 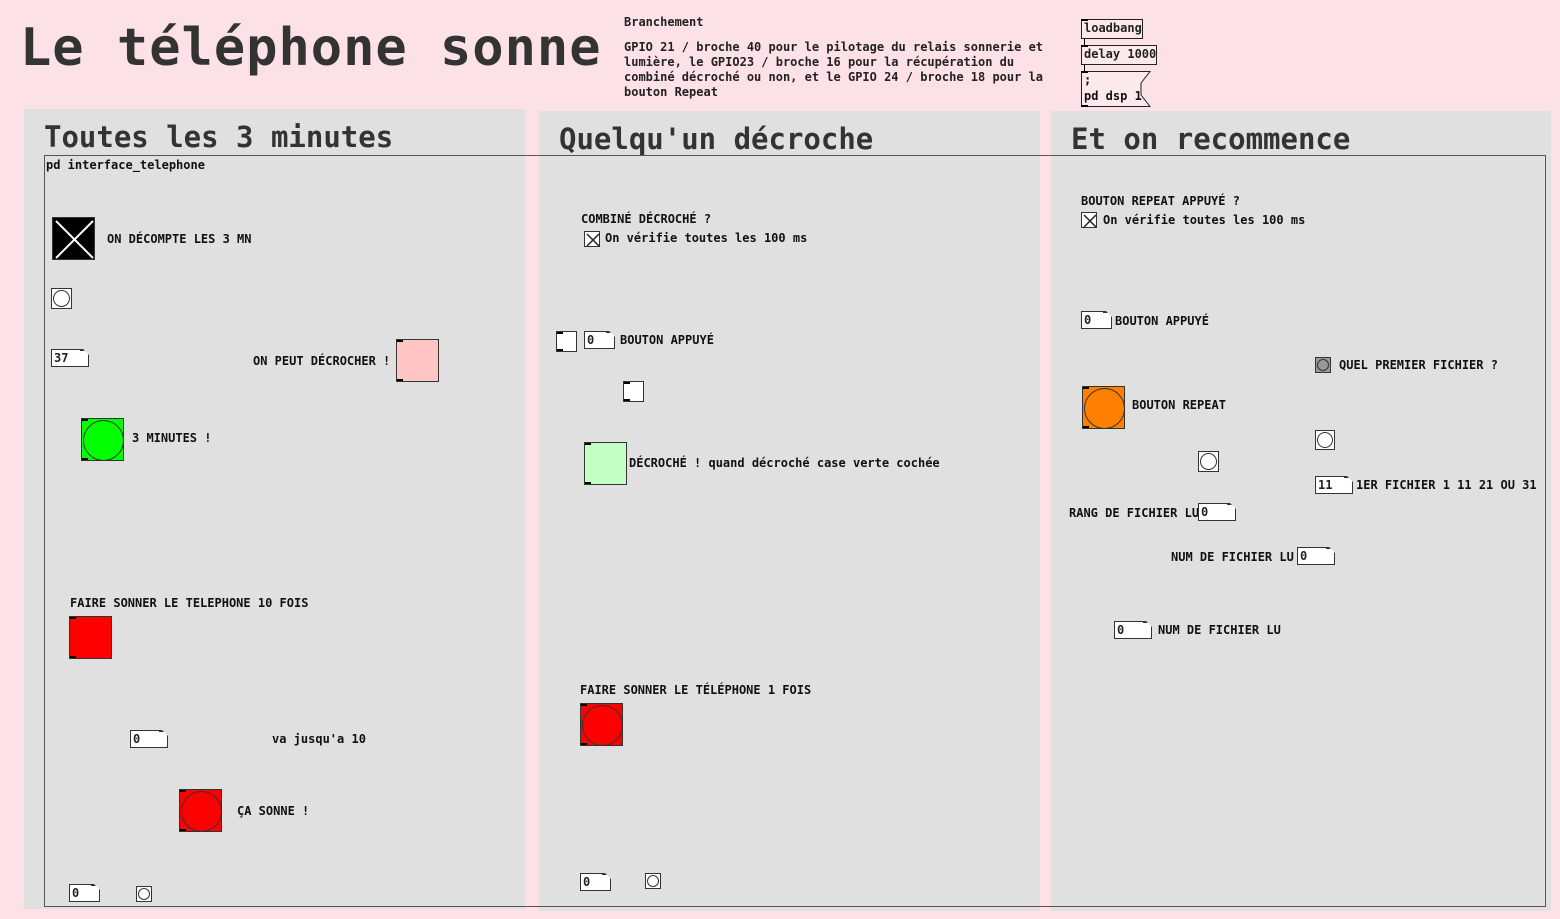 I want to click on repeat-check100-label: On vérifie toutes les 100 ms, so click(x=1204, y=220).